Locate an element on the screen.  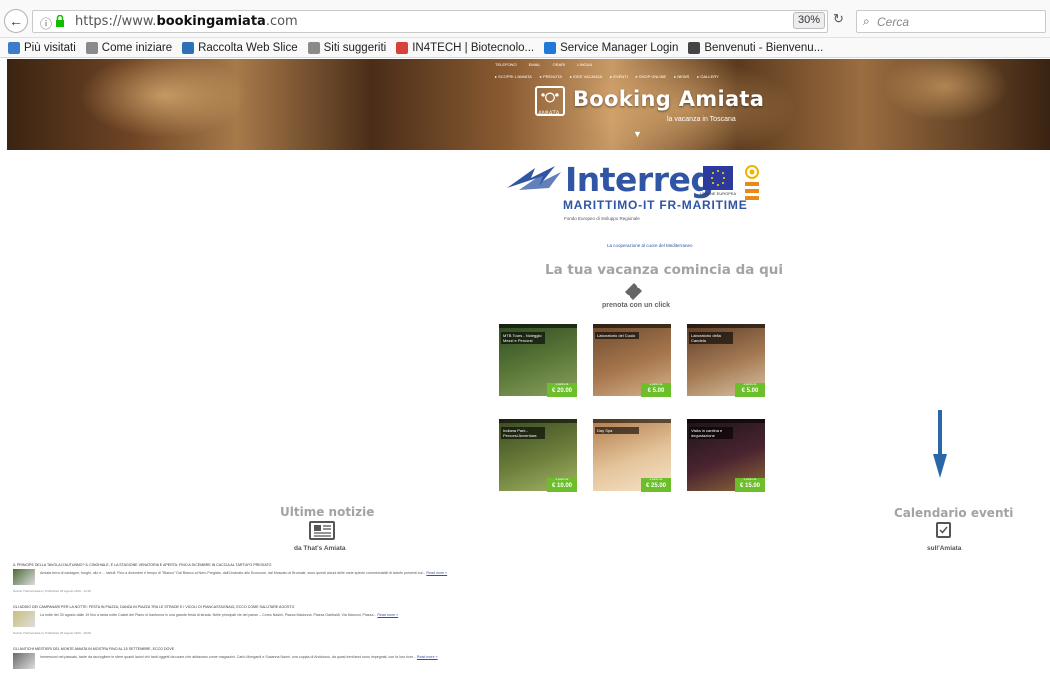
product-name: Laboratorio del Cuoio is located at coordinates (617, 335).